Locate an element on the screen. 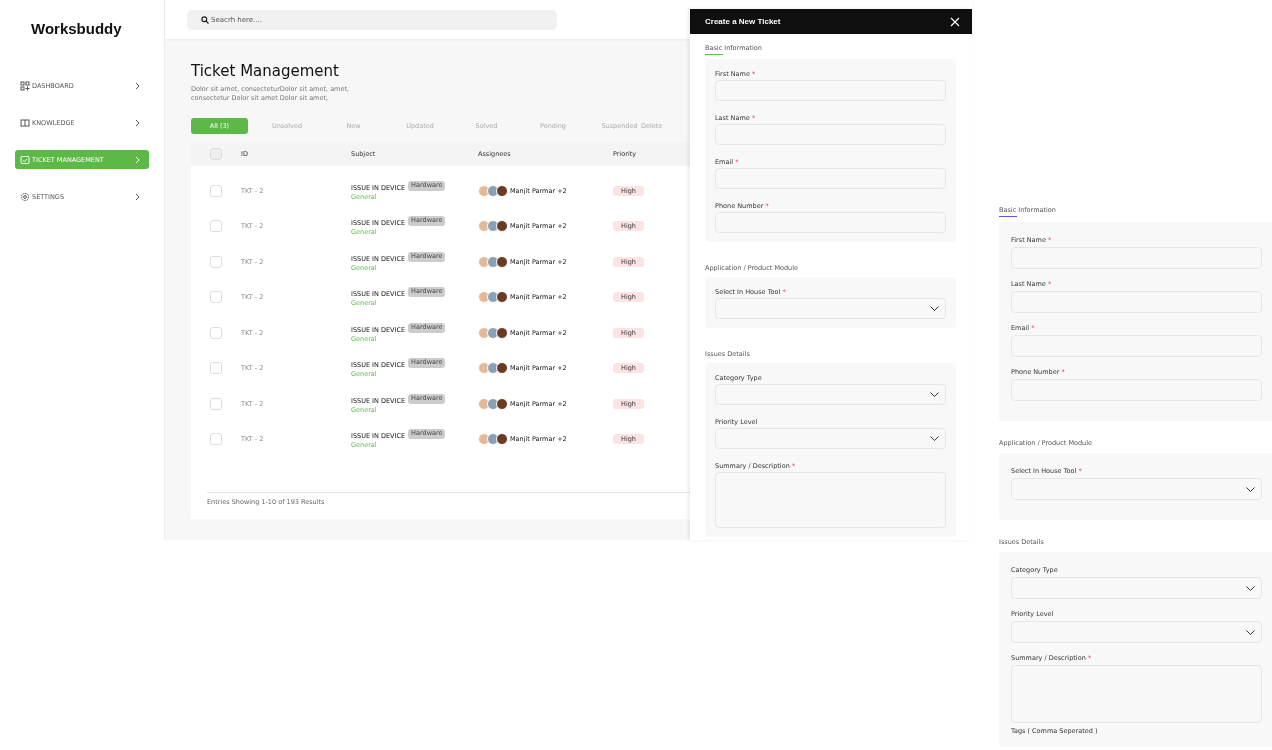  logo: Worksbuddy is located at coordinates (76, 29).